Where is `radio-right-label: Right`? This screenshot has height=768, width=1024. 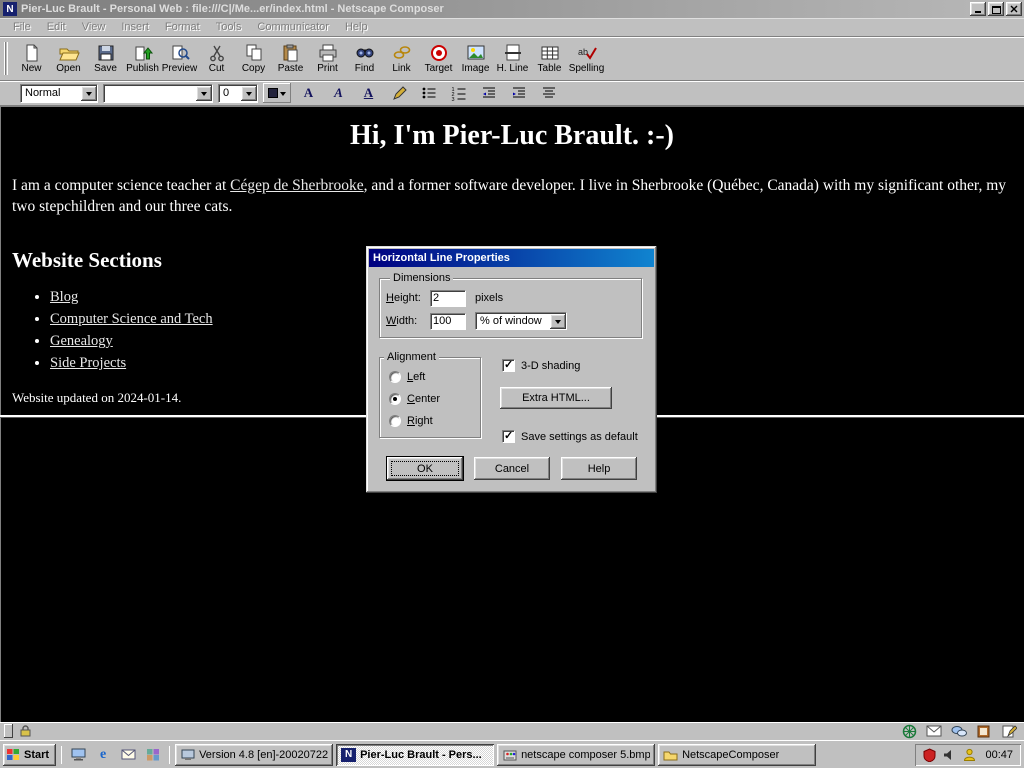 radio-right-label: Right is located at coordinates (420, 421).